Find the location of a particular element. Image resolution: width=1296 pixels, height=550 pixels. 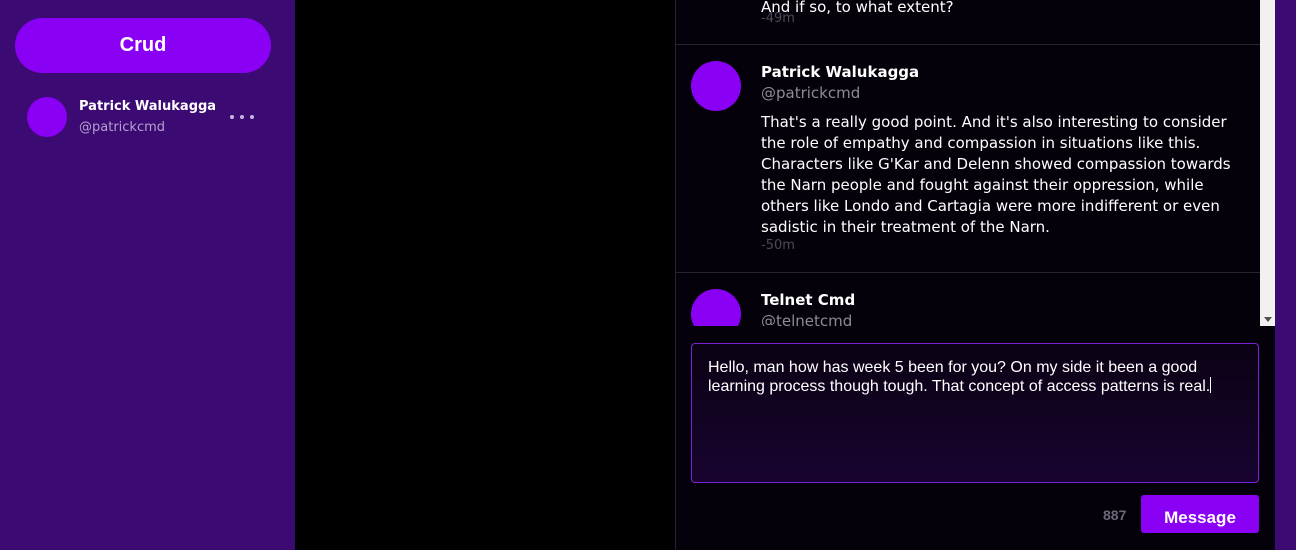

message-time: -50m is located at coordinates (778, 245).